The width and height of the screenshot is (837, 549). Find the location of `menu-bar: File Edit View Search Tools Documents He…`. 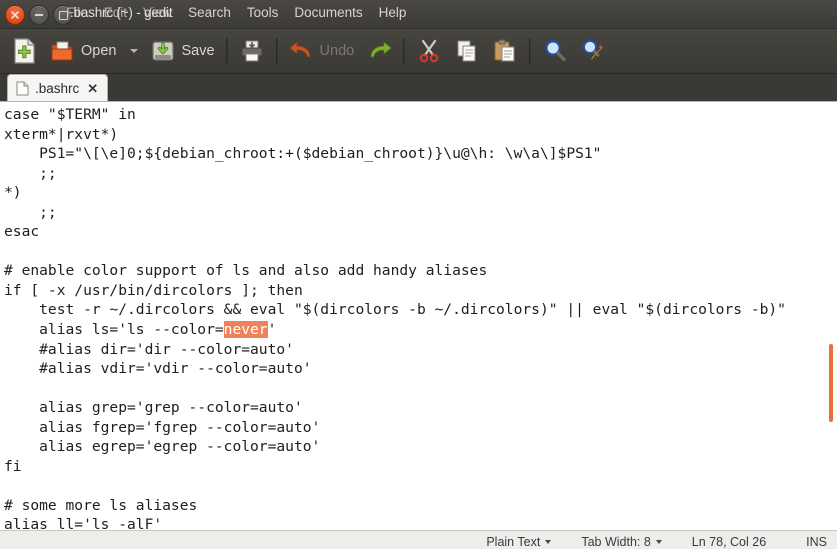

menu-bar: File Edit View Search Tools Documents He… is located at coordinates (236, 12).